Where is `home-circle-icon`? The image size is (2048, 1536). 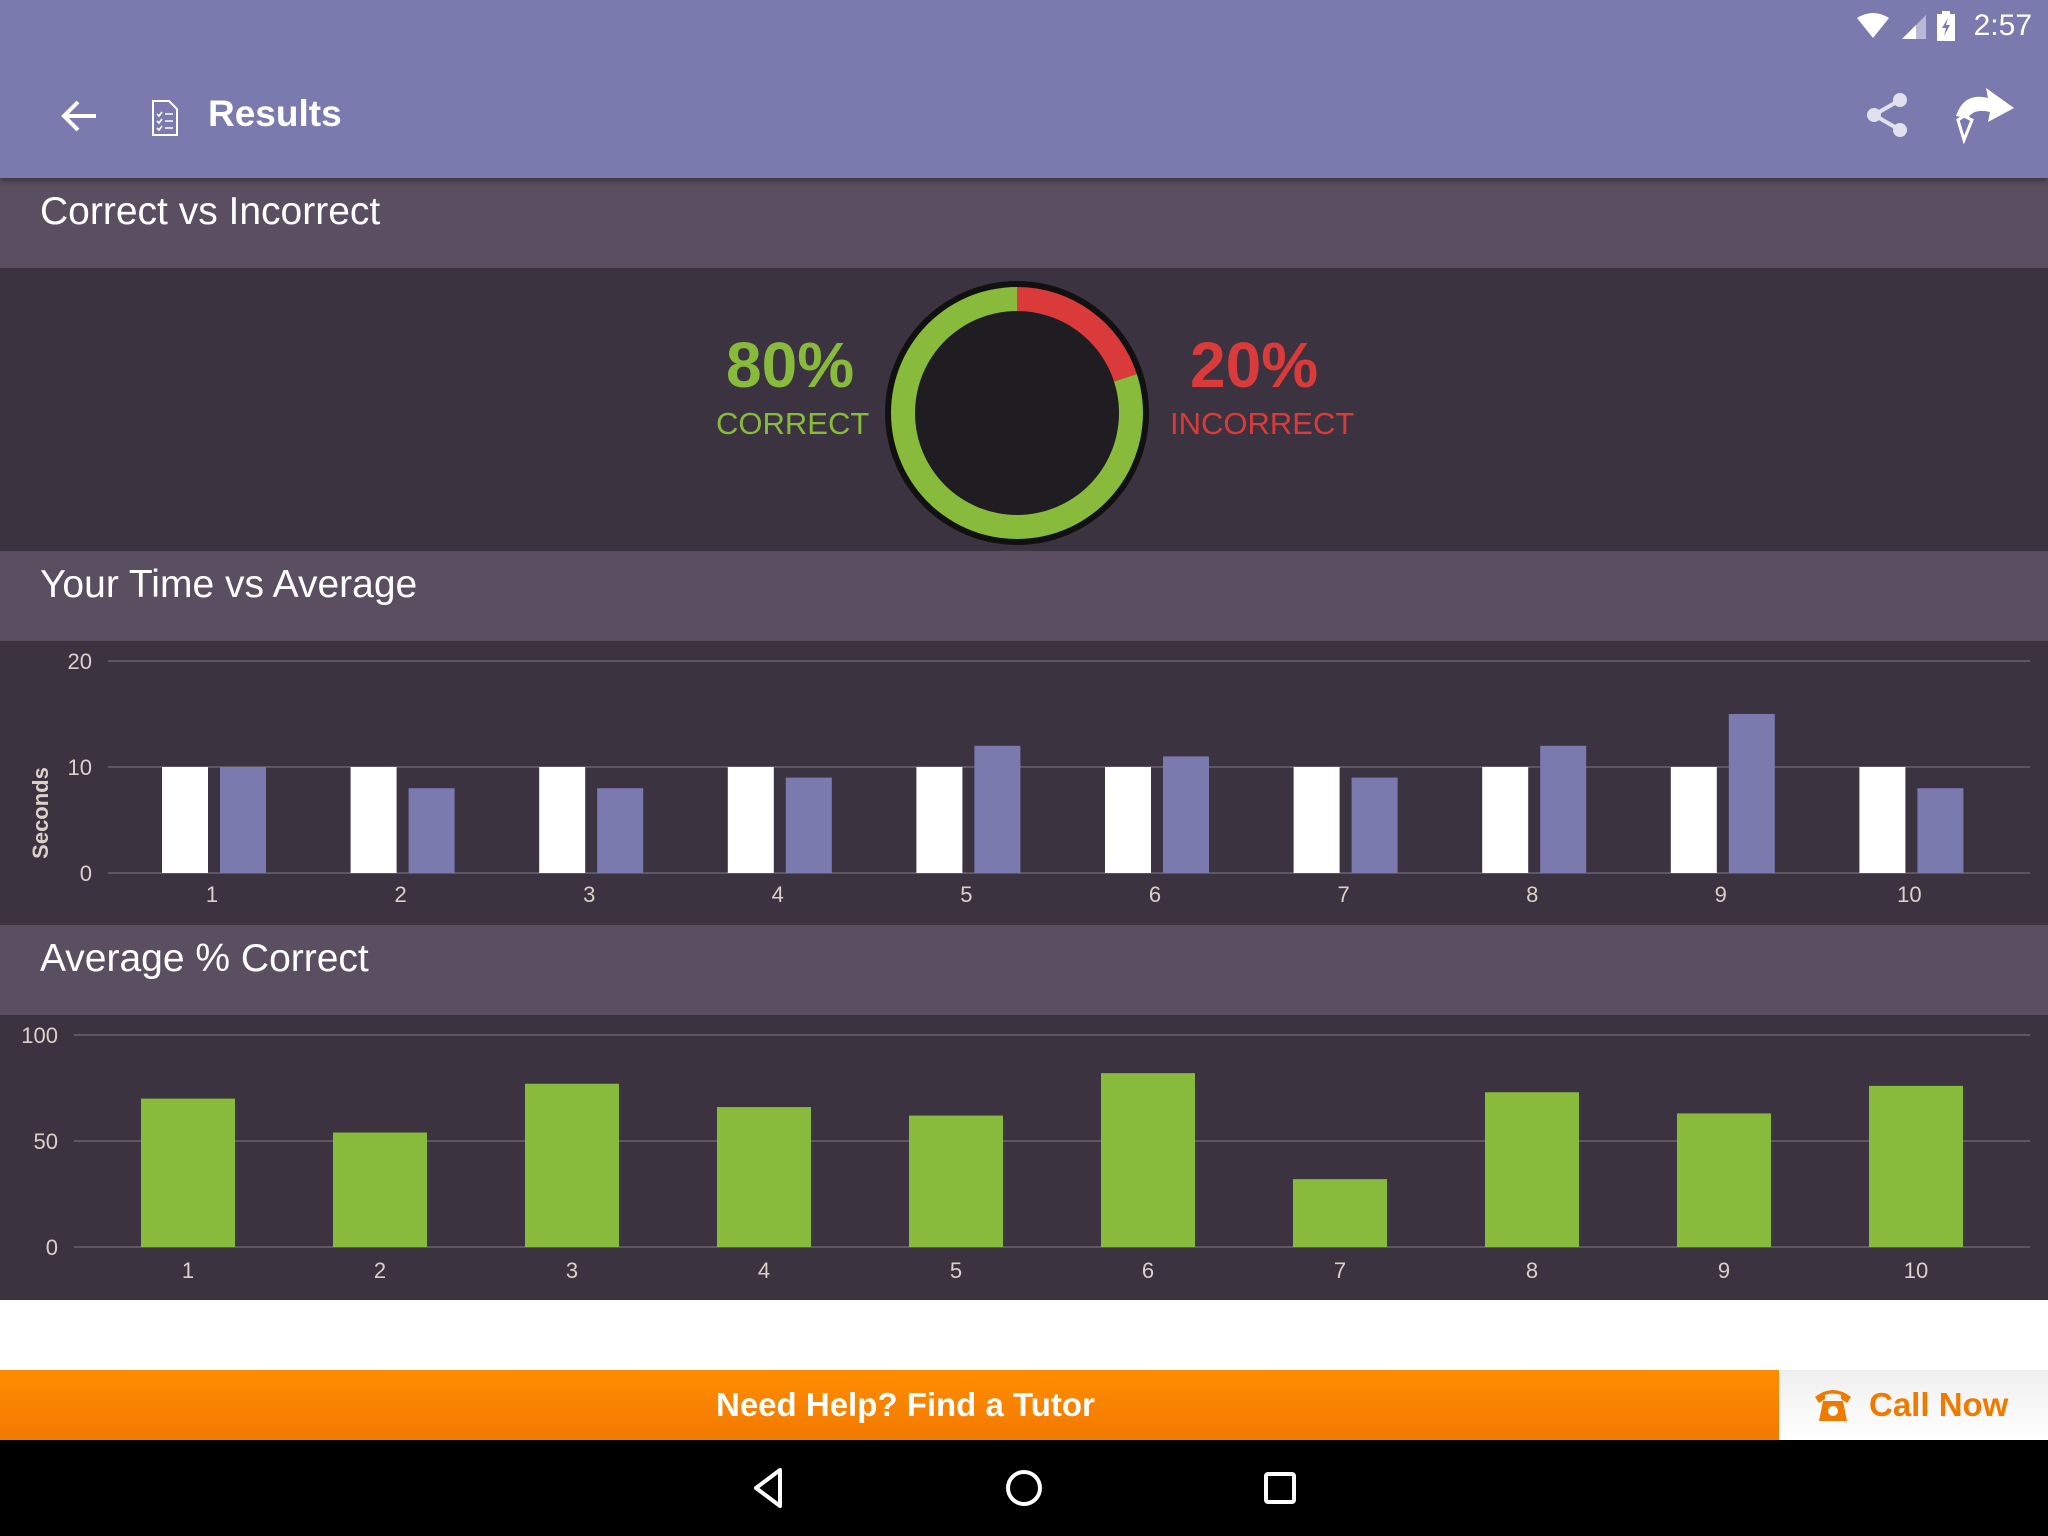
home-circle-icon is located at coordinates (1024, 1488).